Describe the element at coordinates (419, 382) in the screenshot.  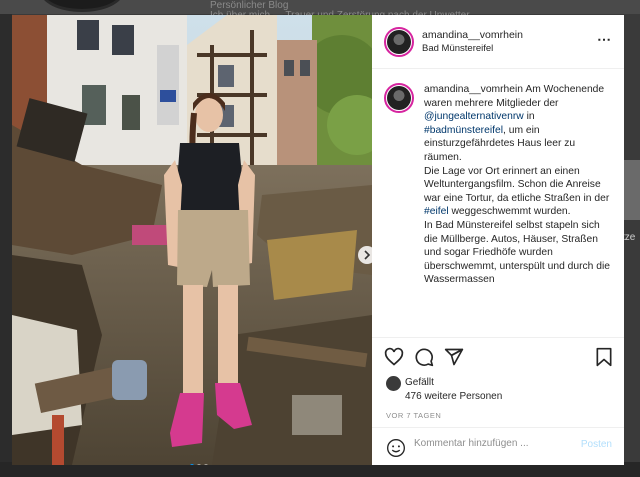
I see `likes-label: Gefällt` at that location.